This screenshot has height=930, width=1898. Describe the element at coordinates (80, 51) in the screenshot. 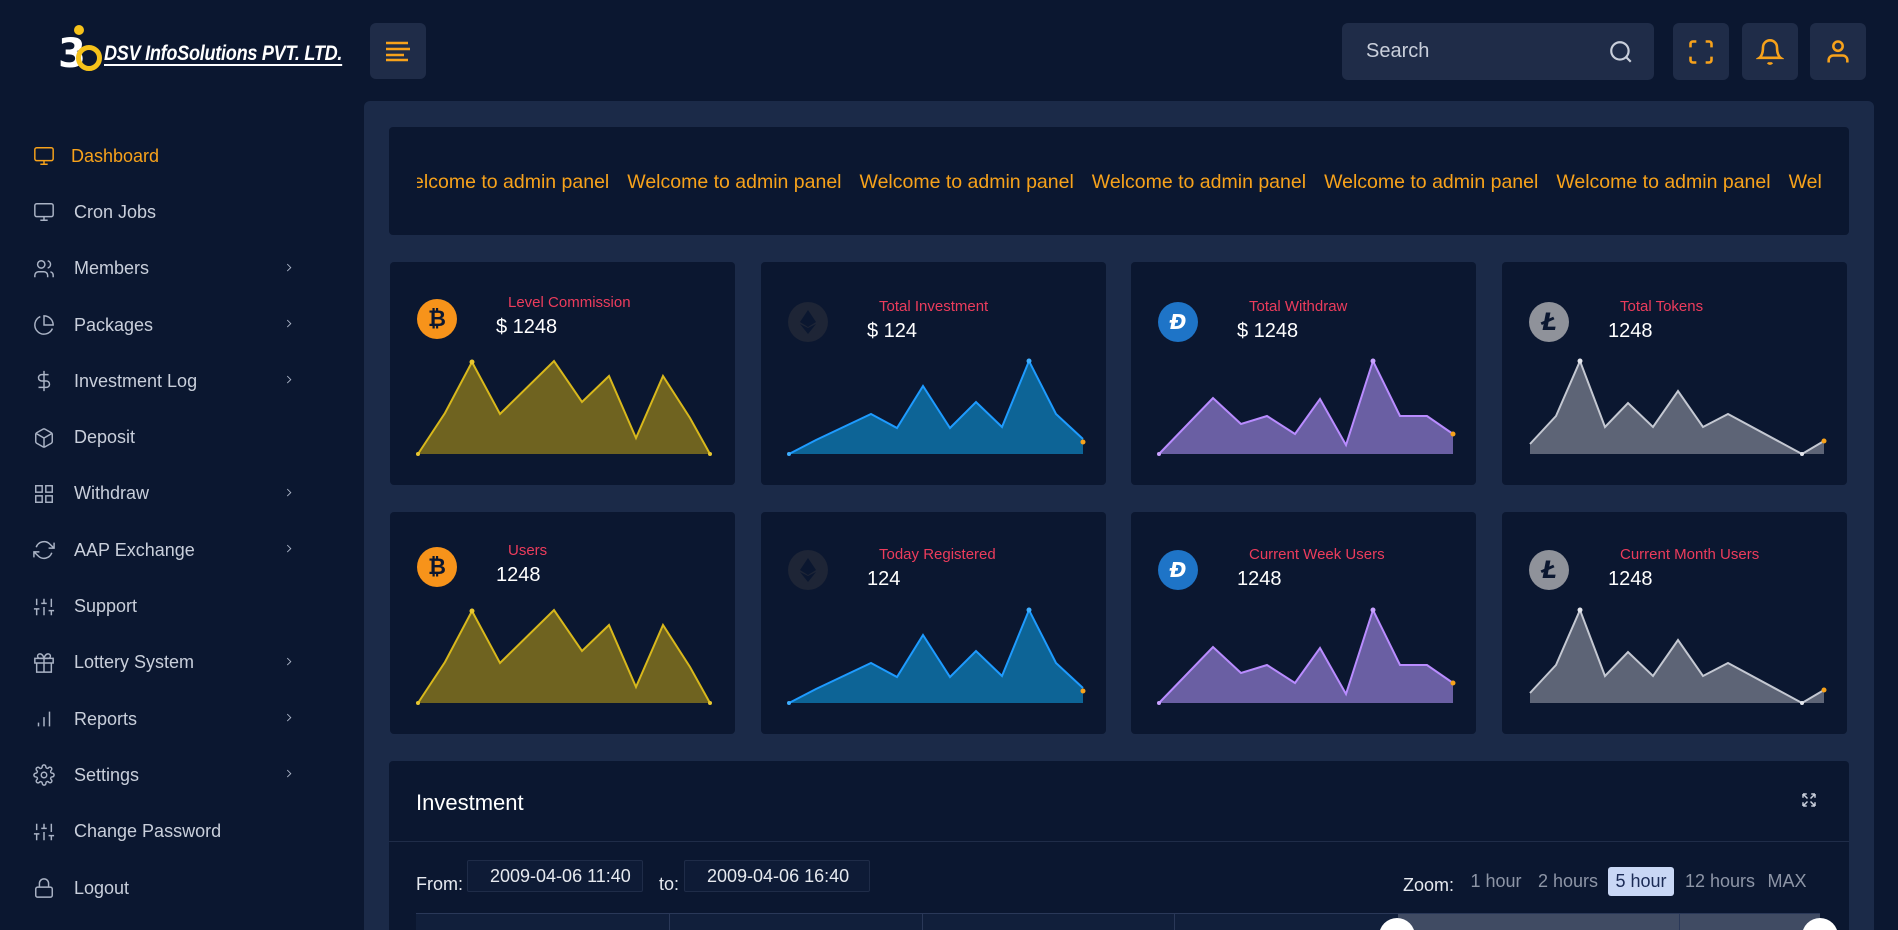

I see `logo-mark: 3` at that location.